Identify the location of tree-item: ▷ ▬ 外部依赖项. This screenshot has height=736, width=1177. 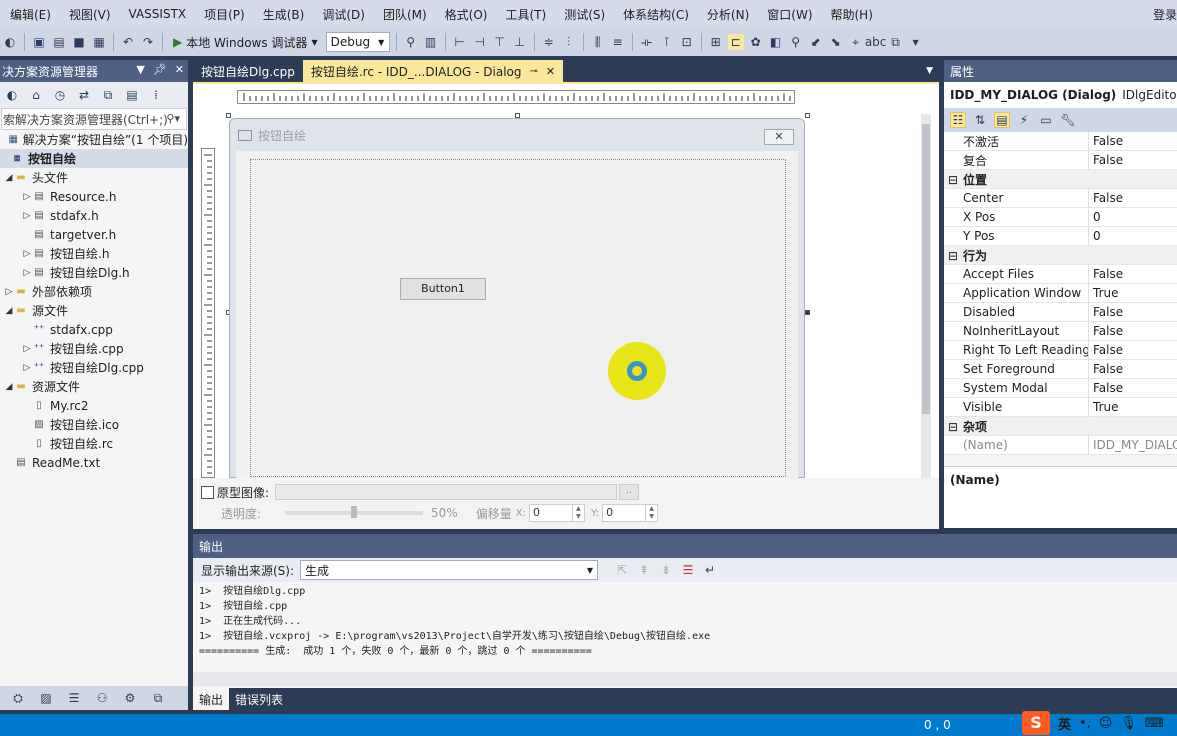
(94, 291).